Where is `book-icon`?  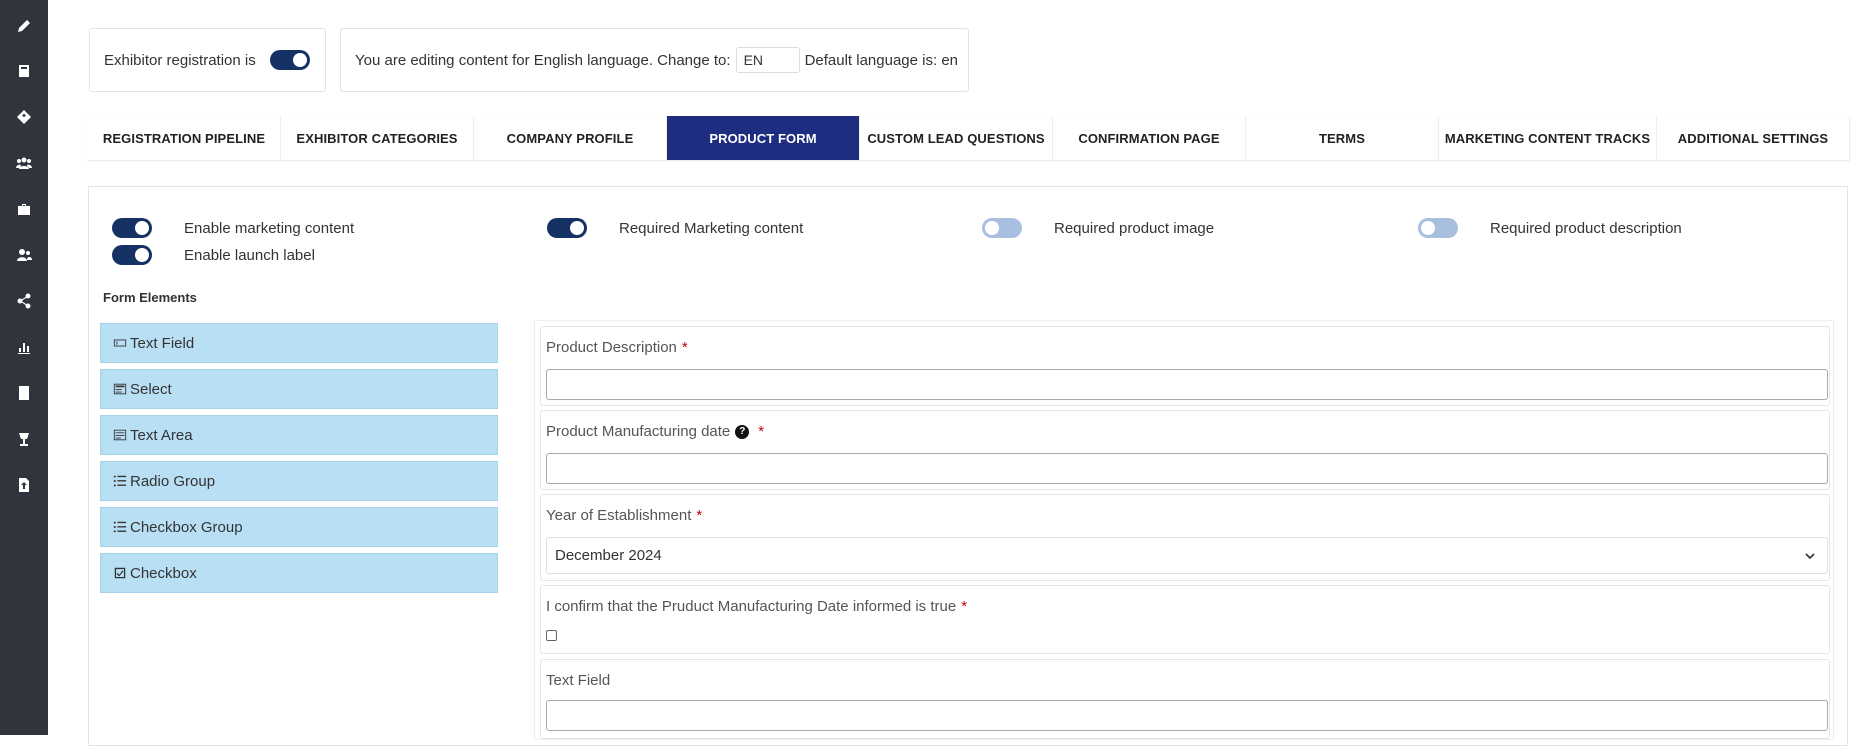
book-icon is located at coordinates (24, 71).